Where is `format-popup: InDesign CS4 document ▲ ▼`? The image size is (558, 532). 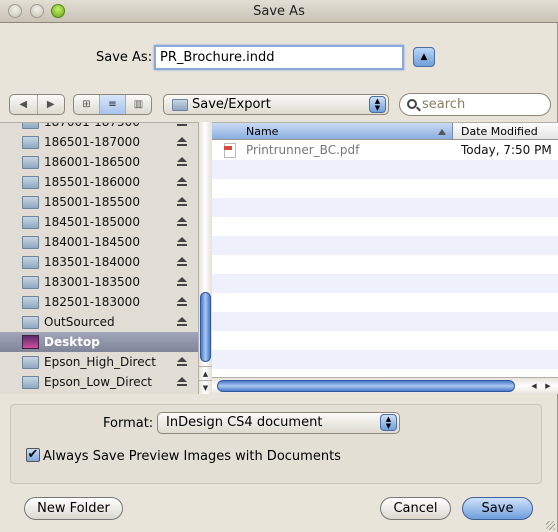
format-popup: InDesign CS4 document ▲ ▼ is located at coordinates (278, 423).